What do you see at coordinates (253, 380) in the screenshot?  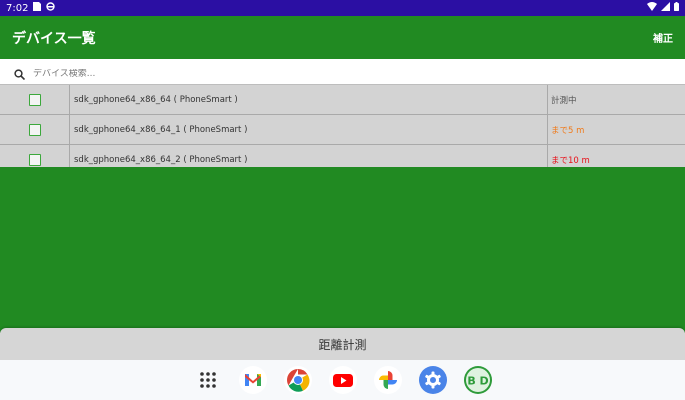 I see `gmail-icon` at bounding box center [253, 380].